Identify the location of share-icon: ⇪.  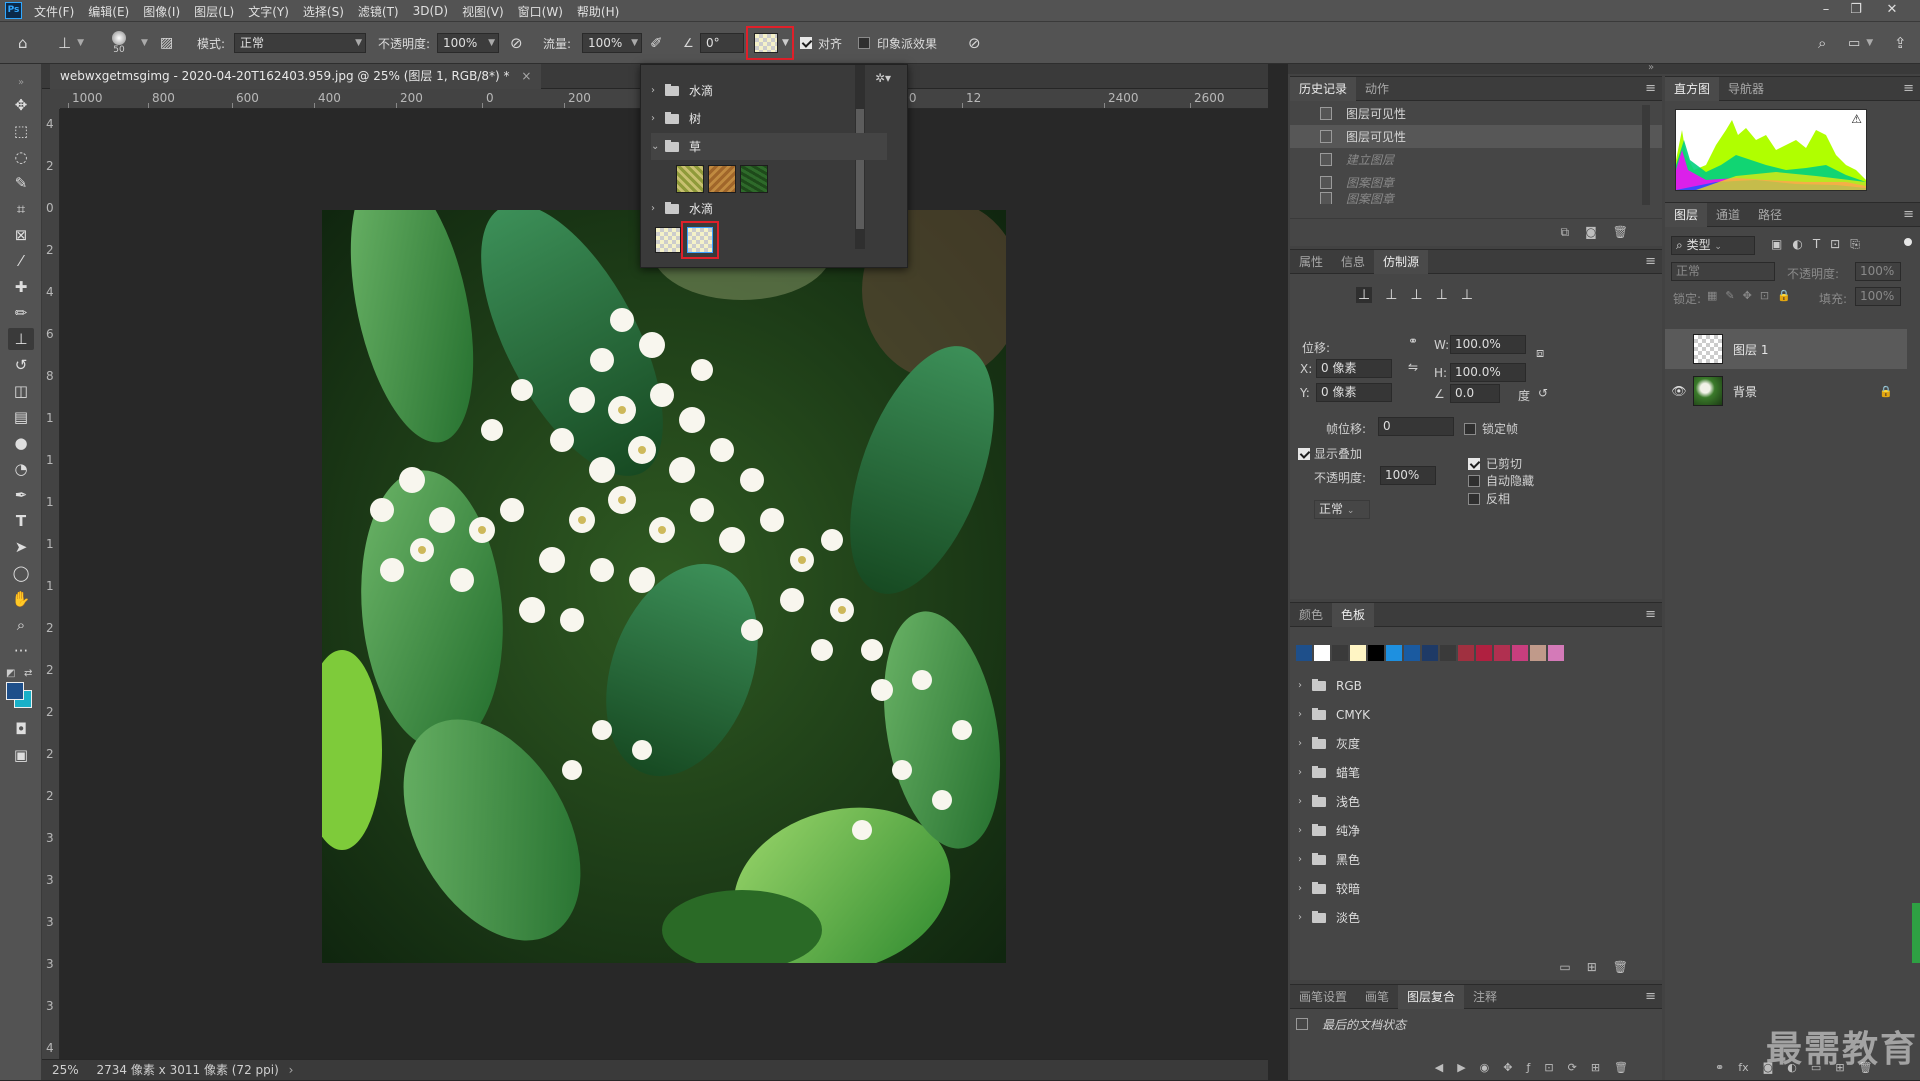
(1900, 43).